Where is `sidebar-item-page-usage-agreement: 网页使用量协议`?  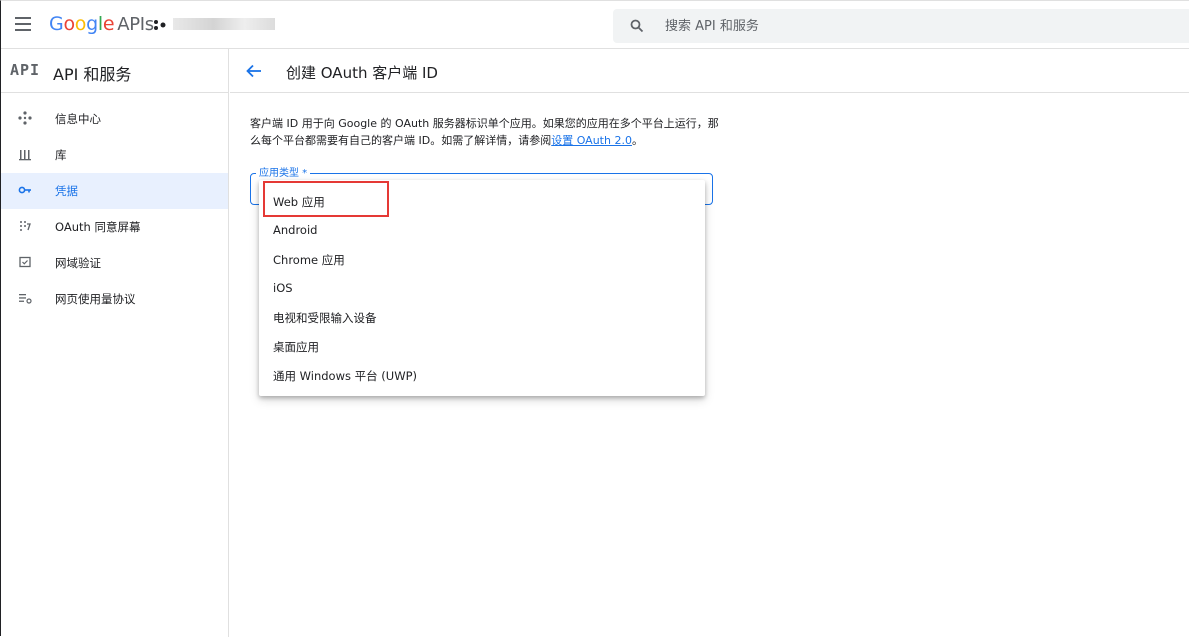 sidebar-item-page-usage-agreement: 网页使用量协议 is located at coordinates (114, 299).